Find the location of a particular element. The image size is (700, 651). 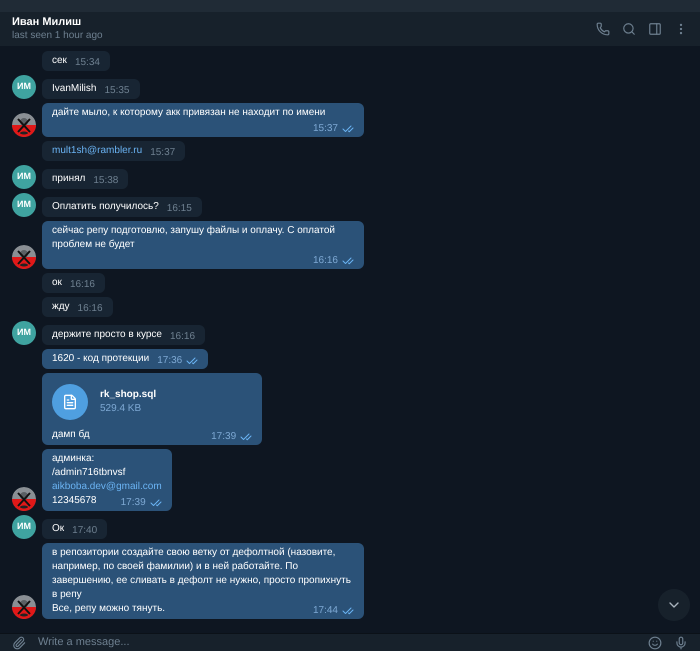

file-size: 529.4 KB is located at coordinates (121, 409).